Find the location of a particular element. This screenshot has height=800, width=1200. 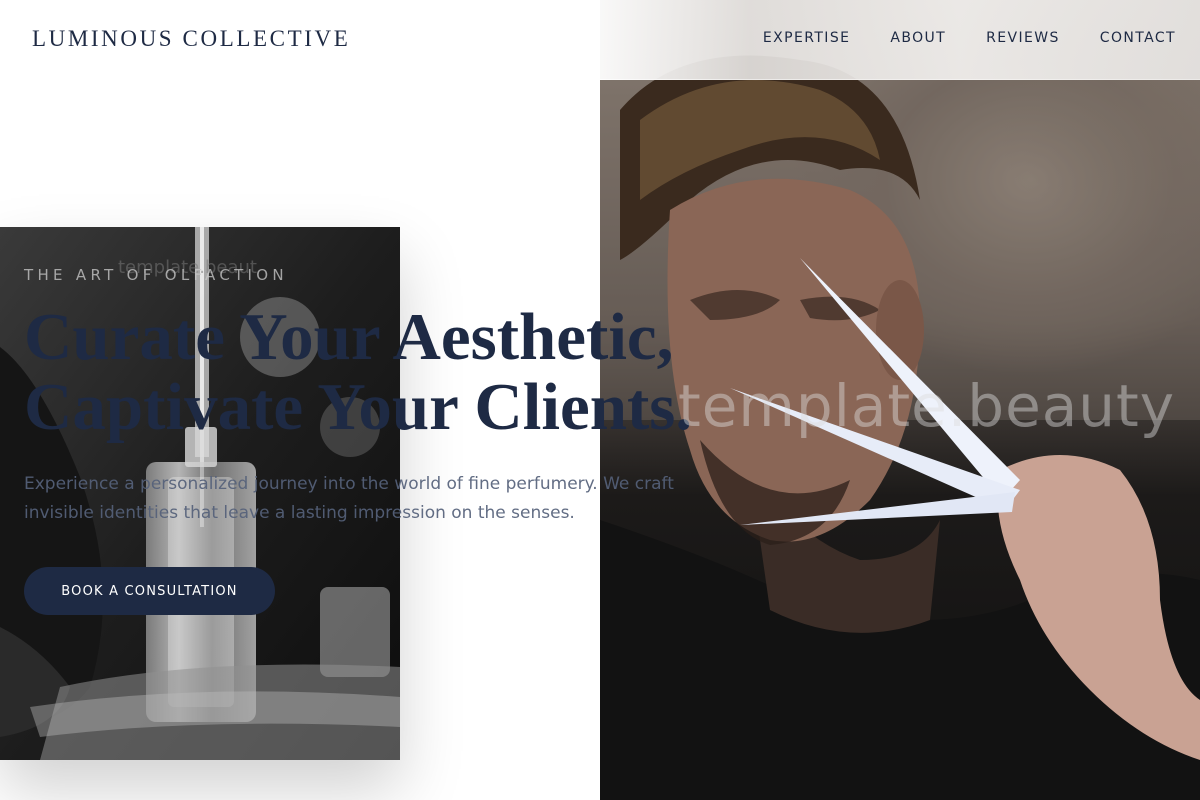

hero-headline-line-1: Curate Your Aesthetic, is located at coordinates (349, 337).